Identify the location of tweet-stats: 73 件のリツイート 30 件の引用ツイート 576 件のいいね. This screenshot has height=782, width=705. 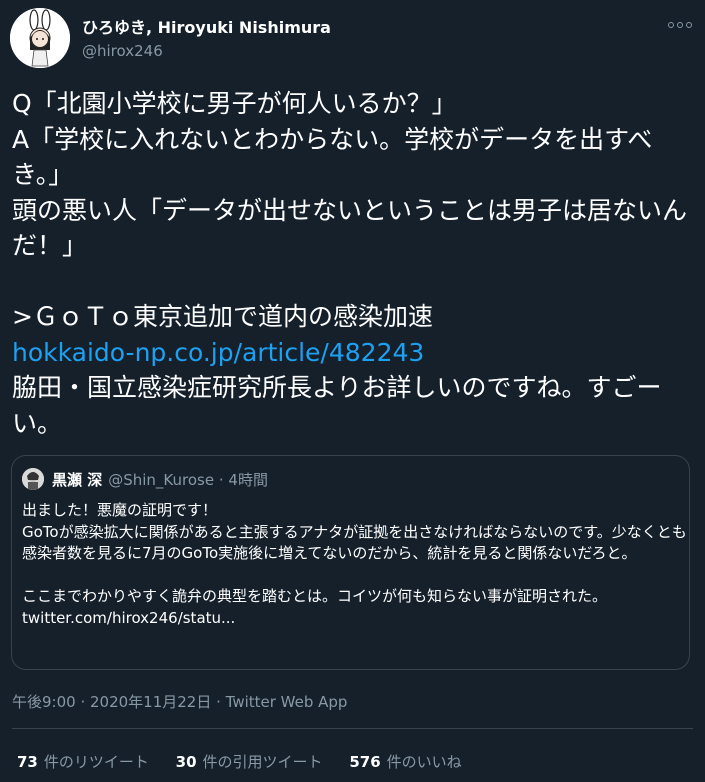
(250, 761).